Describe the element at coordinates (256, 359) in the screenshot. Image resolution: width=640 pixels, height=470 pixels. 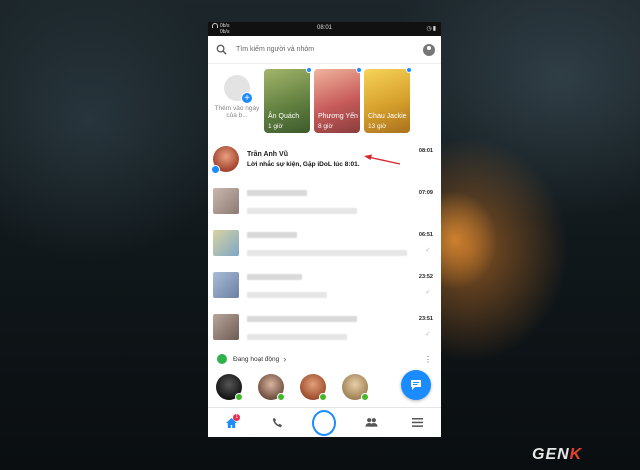
I see `active-now-label: Đang hoạt động` at that location.